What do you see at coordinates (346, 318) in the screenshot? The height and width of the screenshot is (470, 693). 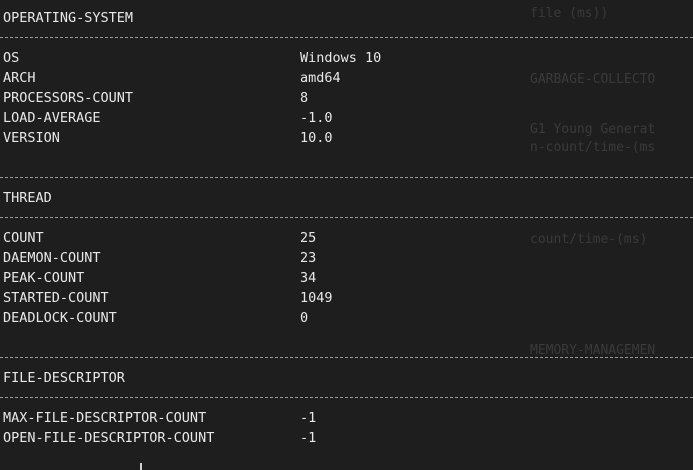 I see `table-row: DEADLOCK-COUNT 0` at bounding box center [346, 318].